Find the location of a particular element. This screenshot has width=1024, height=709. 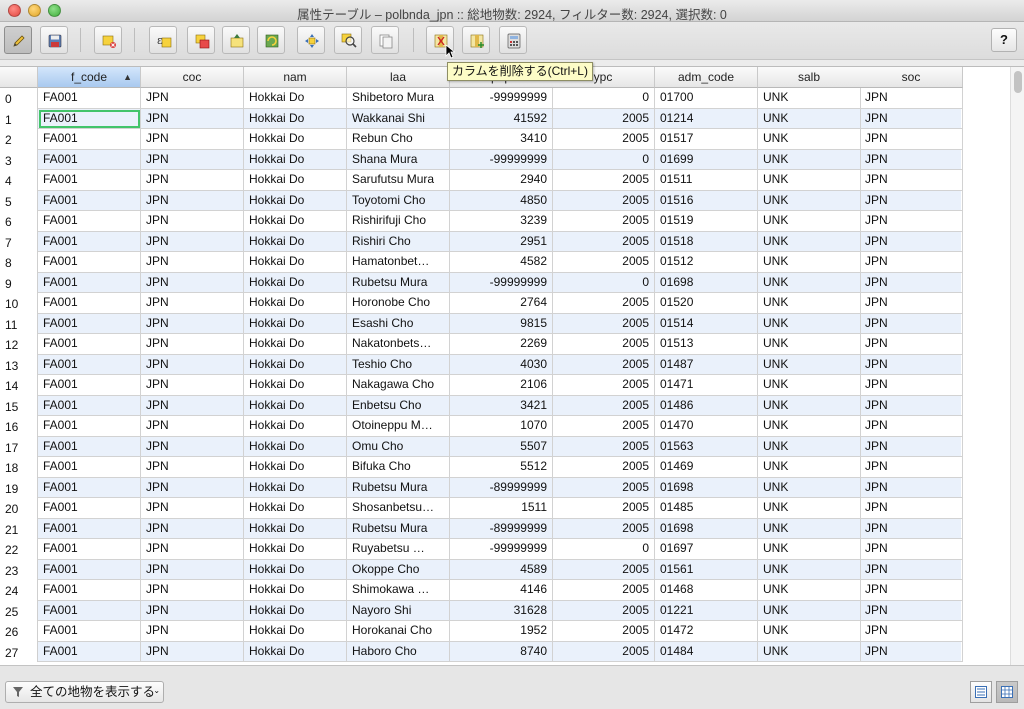

row-number: 15 is located at coordinates (19, 405).